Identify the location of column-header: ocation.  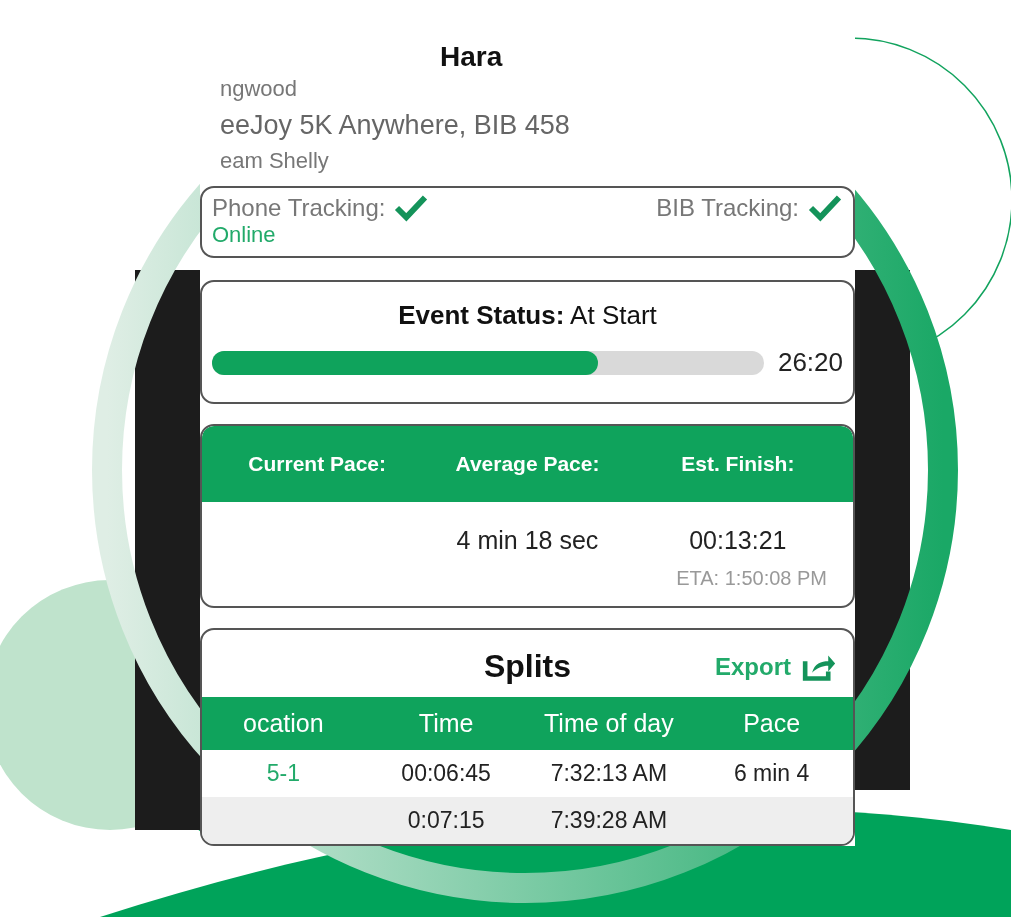
(283, 723).